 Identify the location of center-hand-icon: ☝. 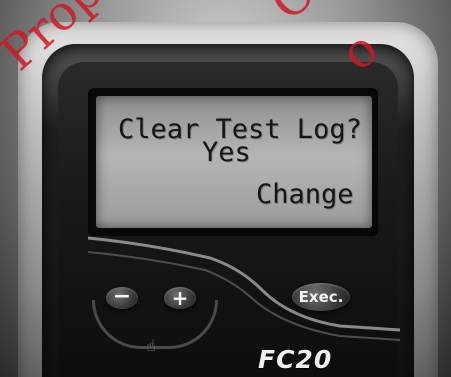
(151, 345).